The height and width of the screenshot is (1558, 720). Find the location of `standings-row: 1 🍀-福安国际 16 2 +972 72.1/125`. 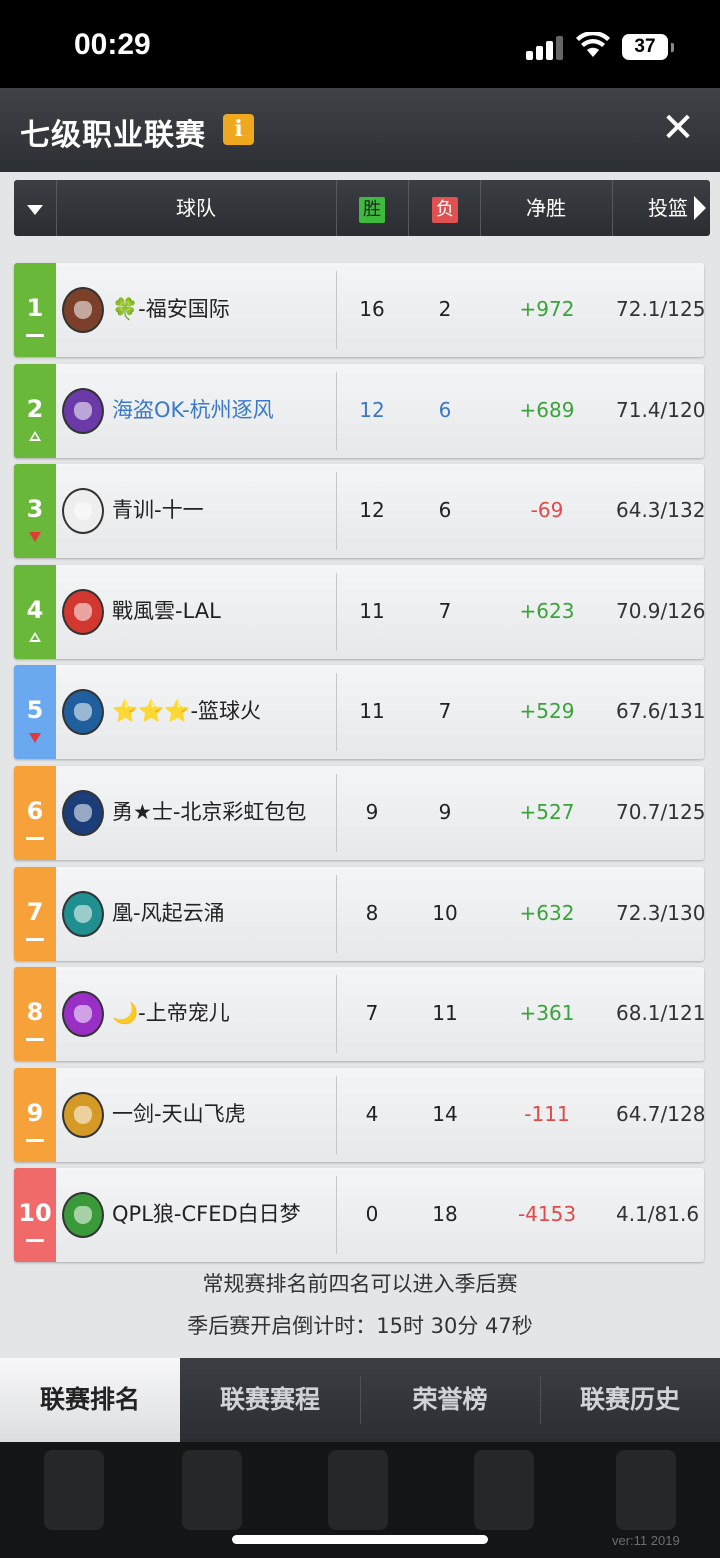

standings-row: 1 🍀-福安国际 16 2 +972 72.1/125 is located at coordinates (359, 310).